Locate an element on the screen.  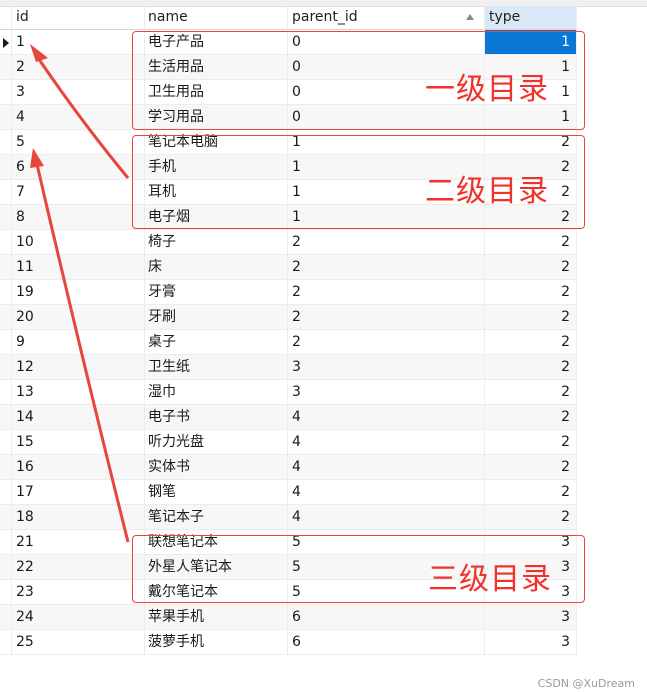
annotation-arrows is located at coordinates (80, 293).